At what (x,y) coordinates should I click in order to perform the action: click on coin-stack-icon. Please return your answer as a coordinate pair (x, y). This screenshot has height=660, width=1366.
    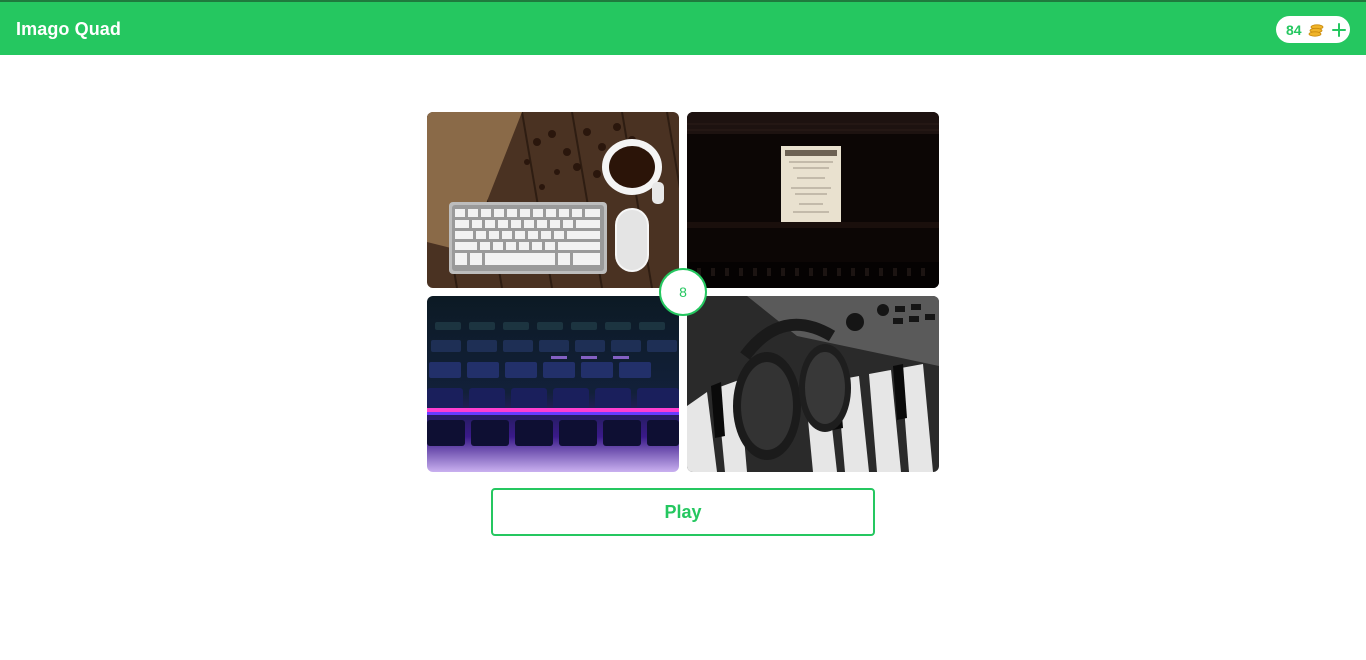
    Looking at the image, I should click on (1315, 30).